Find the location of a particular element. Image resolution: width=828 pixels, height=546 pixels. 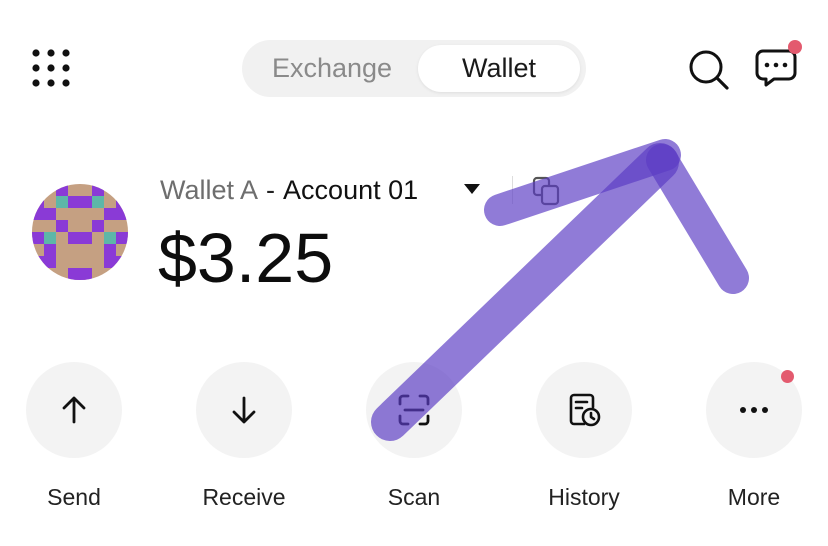

search-button is located at coordinates (708, 69).